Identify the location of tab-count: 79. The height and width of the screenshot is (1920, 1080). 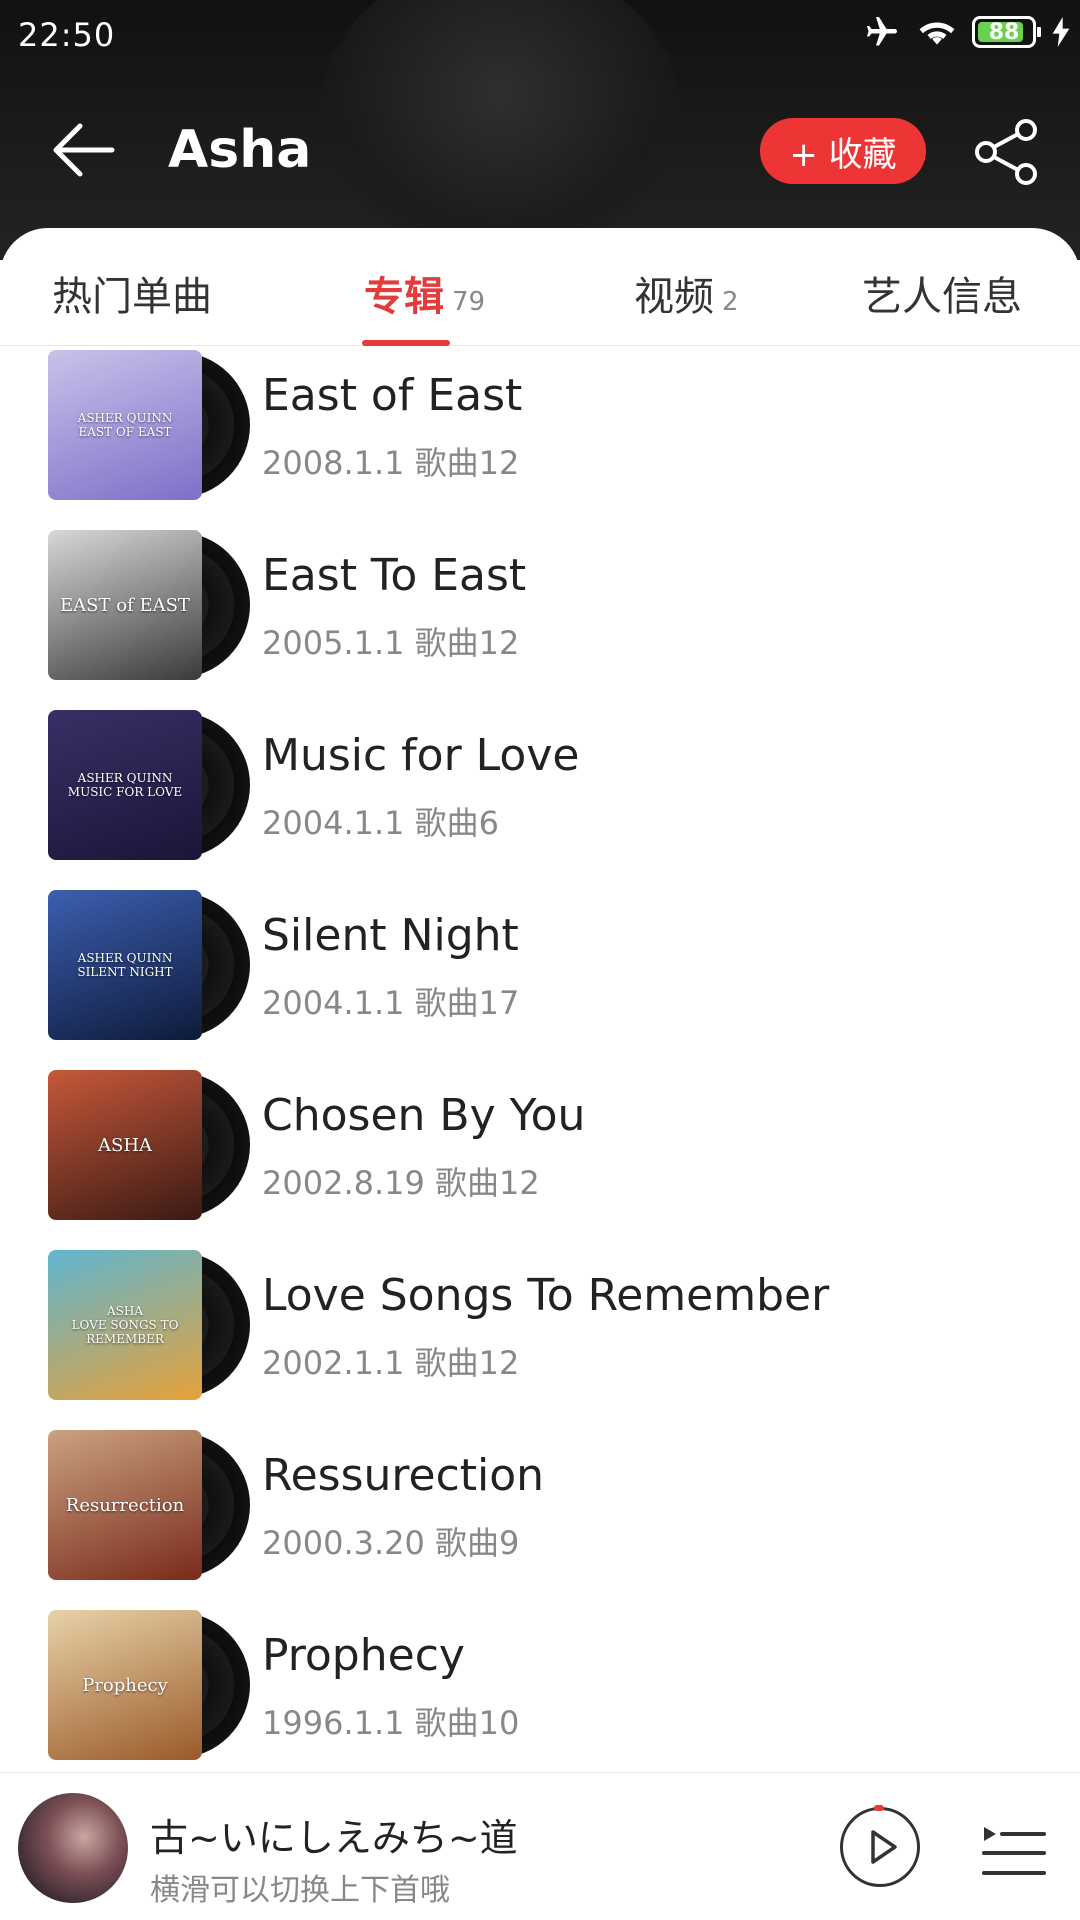
(469, 302).